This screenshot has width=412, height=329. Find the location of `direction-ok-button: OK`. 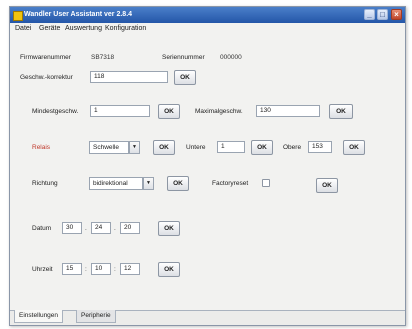

direction-ok-button: OK is located at coordinates (178, 183).